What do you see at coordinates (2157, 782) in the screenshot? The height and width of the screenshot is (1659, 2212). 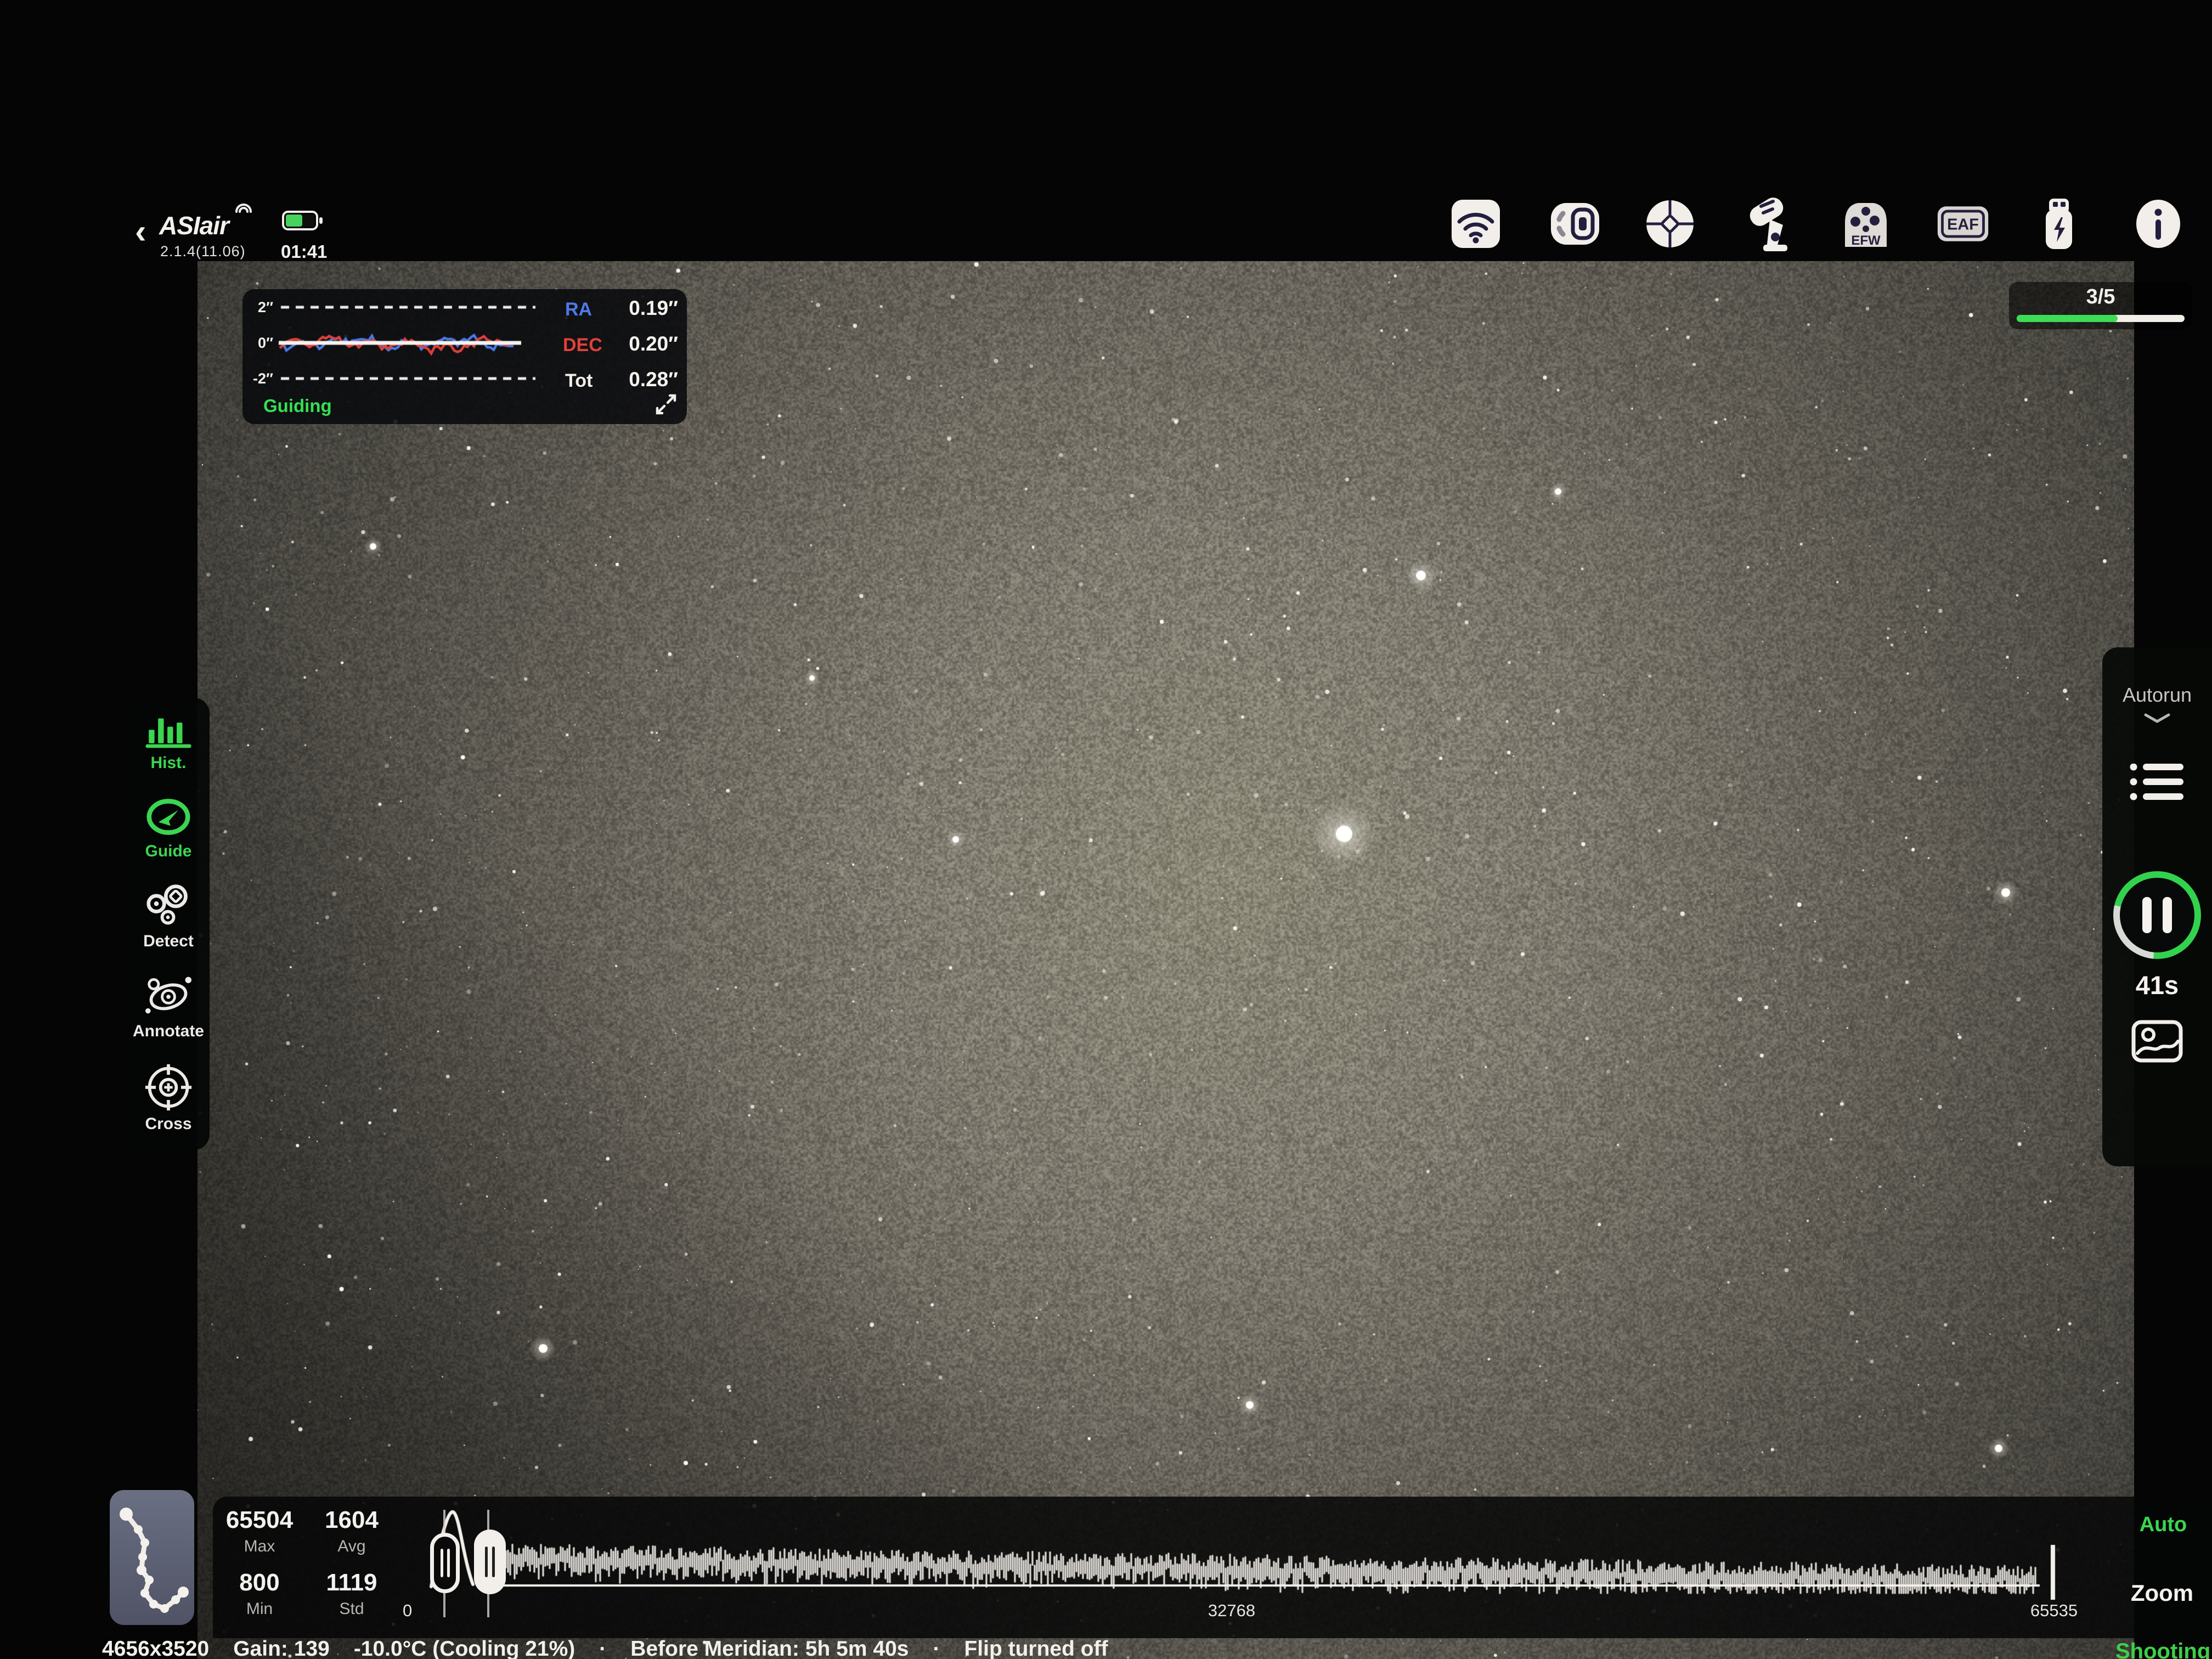 I see `sequence-list-icon` at bounding box center [2157, 782].